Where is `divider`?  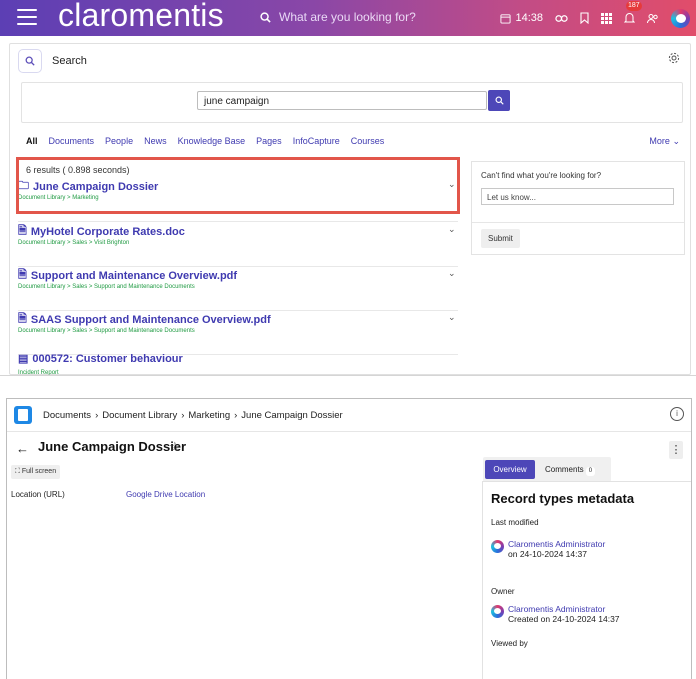 divider is located at coordinates (578, 222).